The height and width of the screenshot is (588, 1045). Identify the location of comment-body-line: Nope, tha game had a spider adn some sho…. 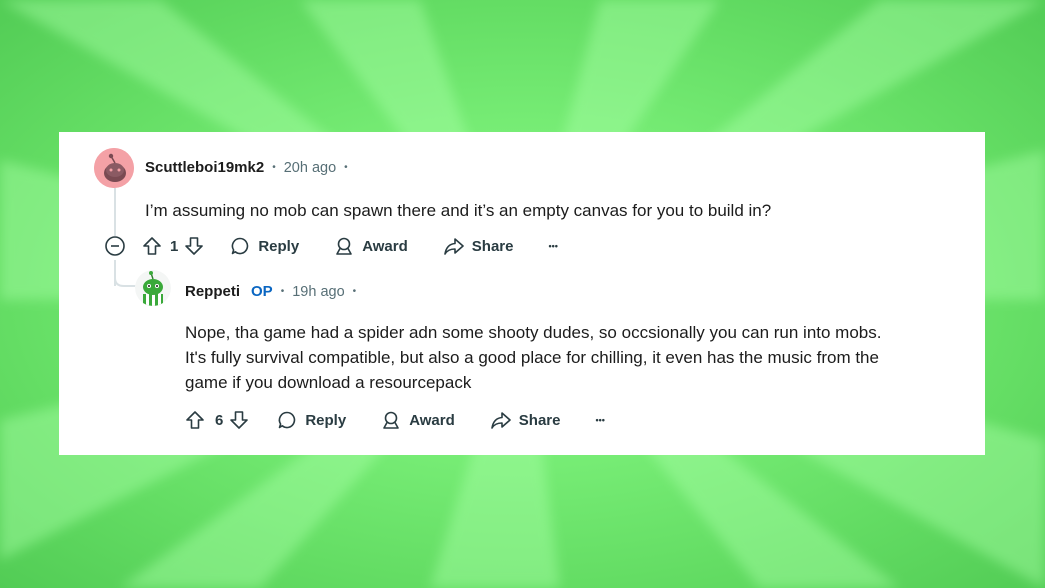
(533, 332).